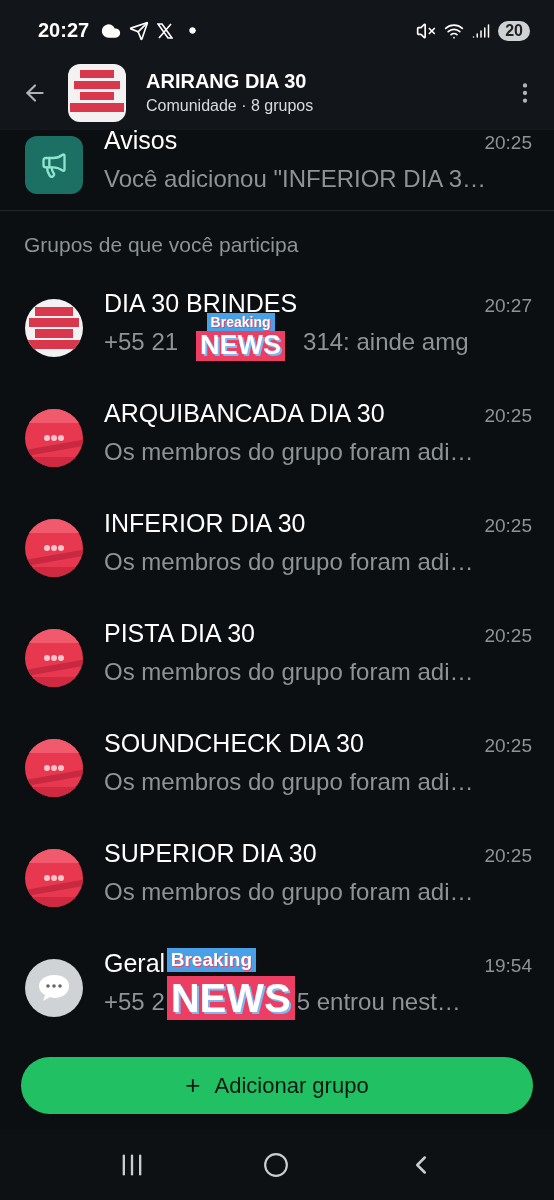 Image resolution: width=554 pixels, height=1200 pixels. What do you see at coordinates (514, 30) in the screenshot?
I see `battery-level: 20` at bounding box center [514, 30].